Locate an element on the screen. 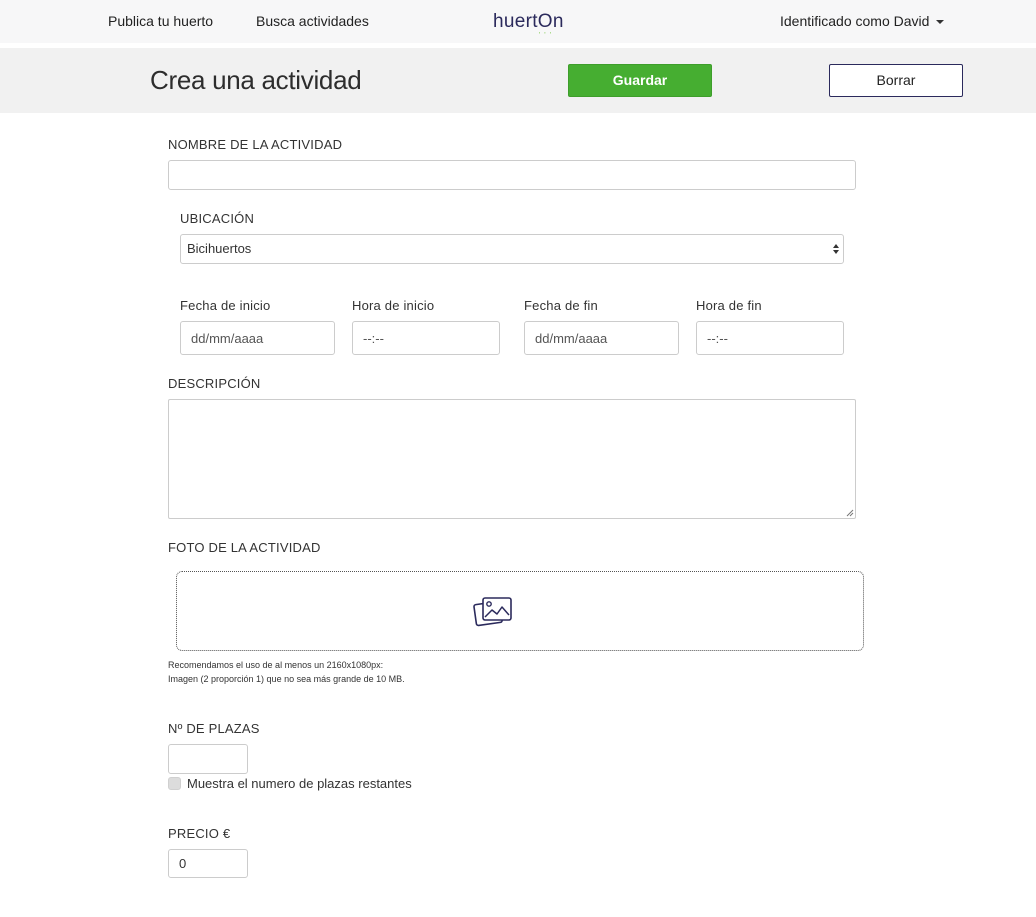 The height and width of the screenshot is (917, 1036). start-time-label: Hora de inicio is located at coordinates (393, 305).